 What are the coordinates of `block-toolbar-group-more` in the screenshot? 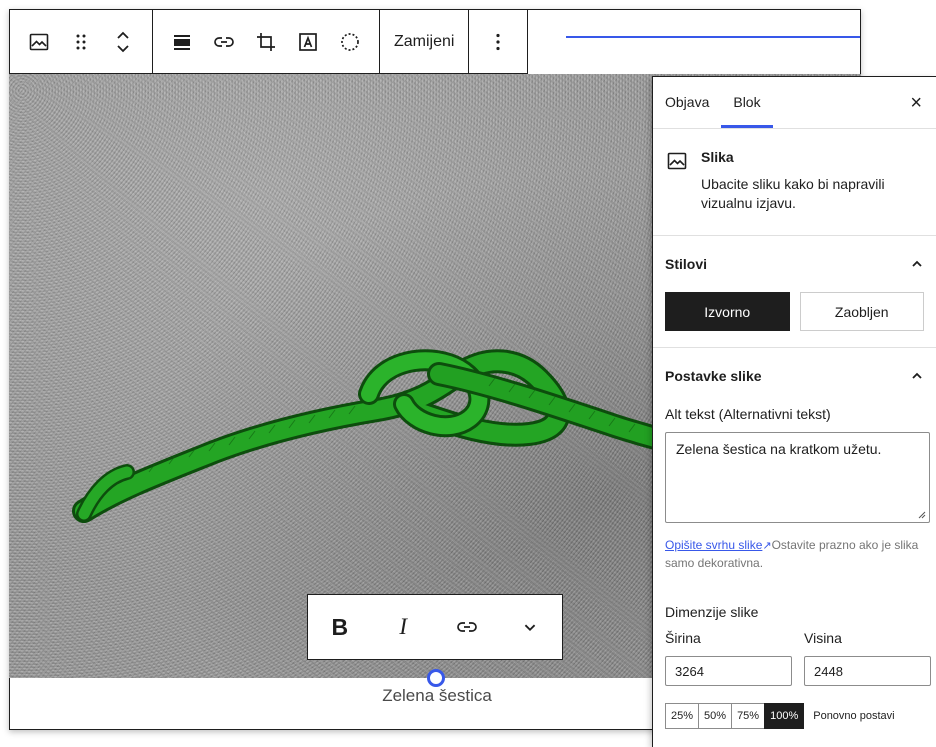 It's located at (498, 41).